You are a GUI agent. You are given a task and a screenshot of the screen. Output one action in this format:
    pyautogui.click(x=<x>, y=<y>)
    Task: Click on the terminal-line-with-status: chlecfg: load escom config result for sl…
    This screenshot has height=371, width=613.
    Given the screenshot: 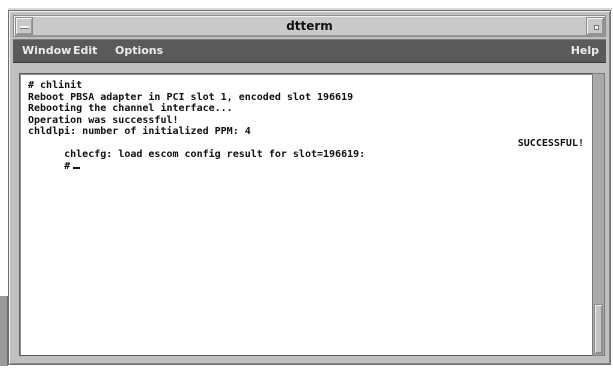 What is the action you would take?
    pyautogui.click(x=307, y=149)
    